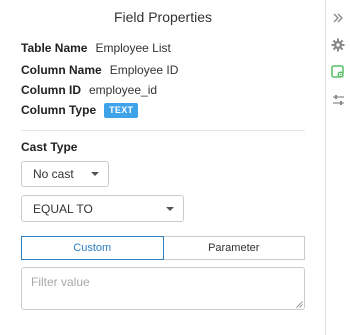  I want to click on resize-handle-icon, so click(299, 304).